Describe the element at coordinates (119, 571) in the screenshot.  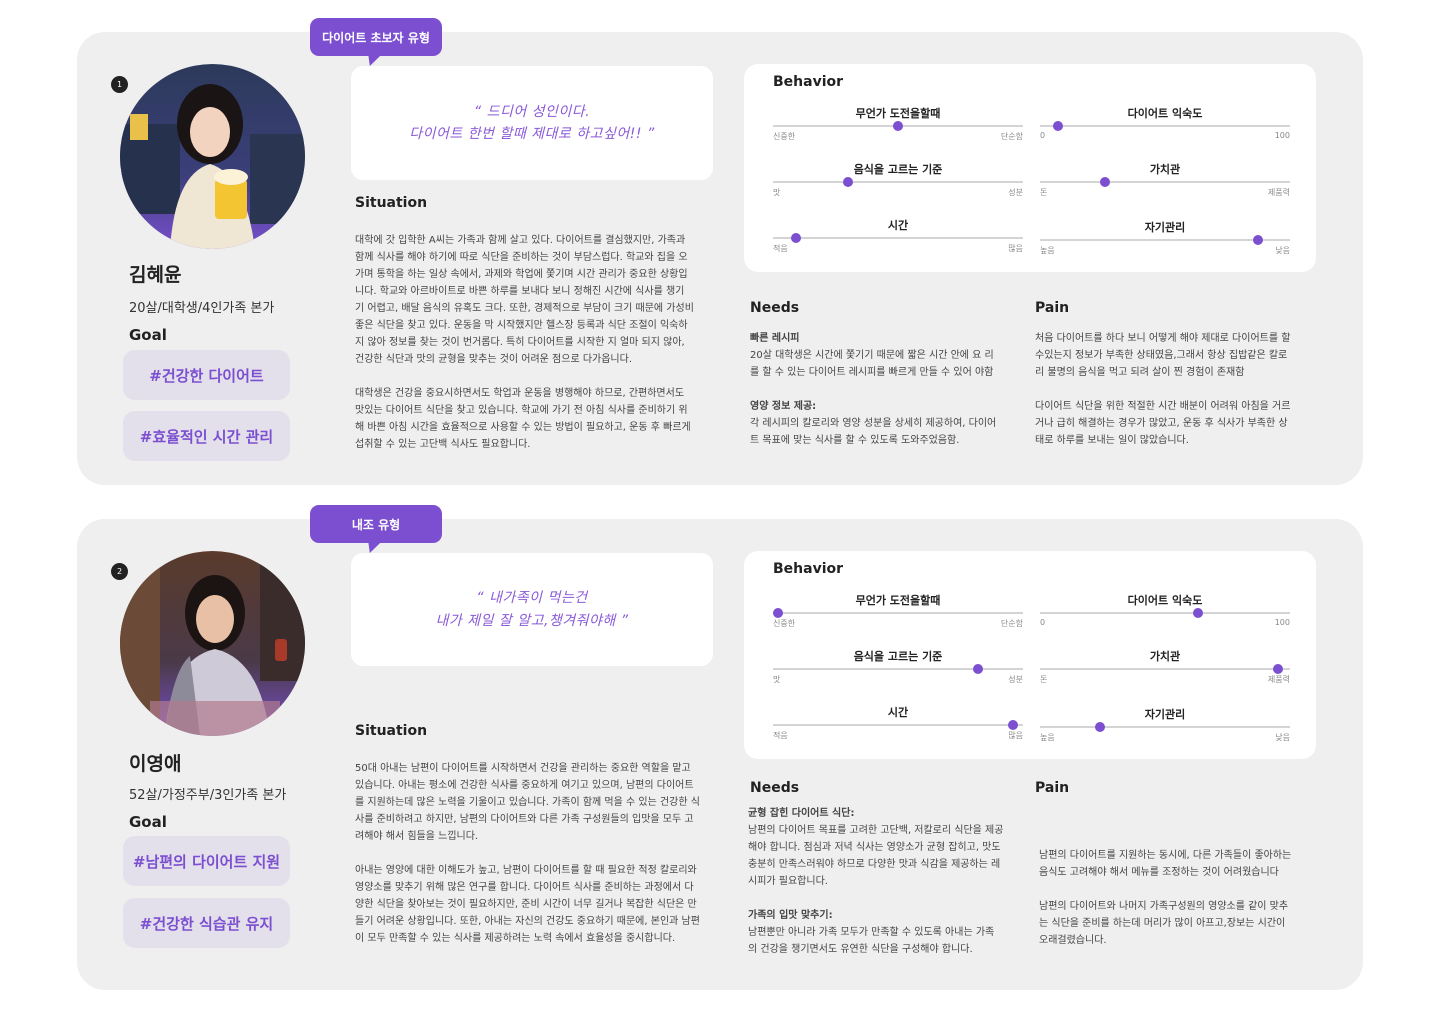
I see `persona-number: 2` at that location.